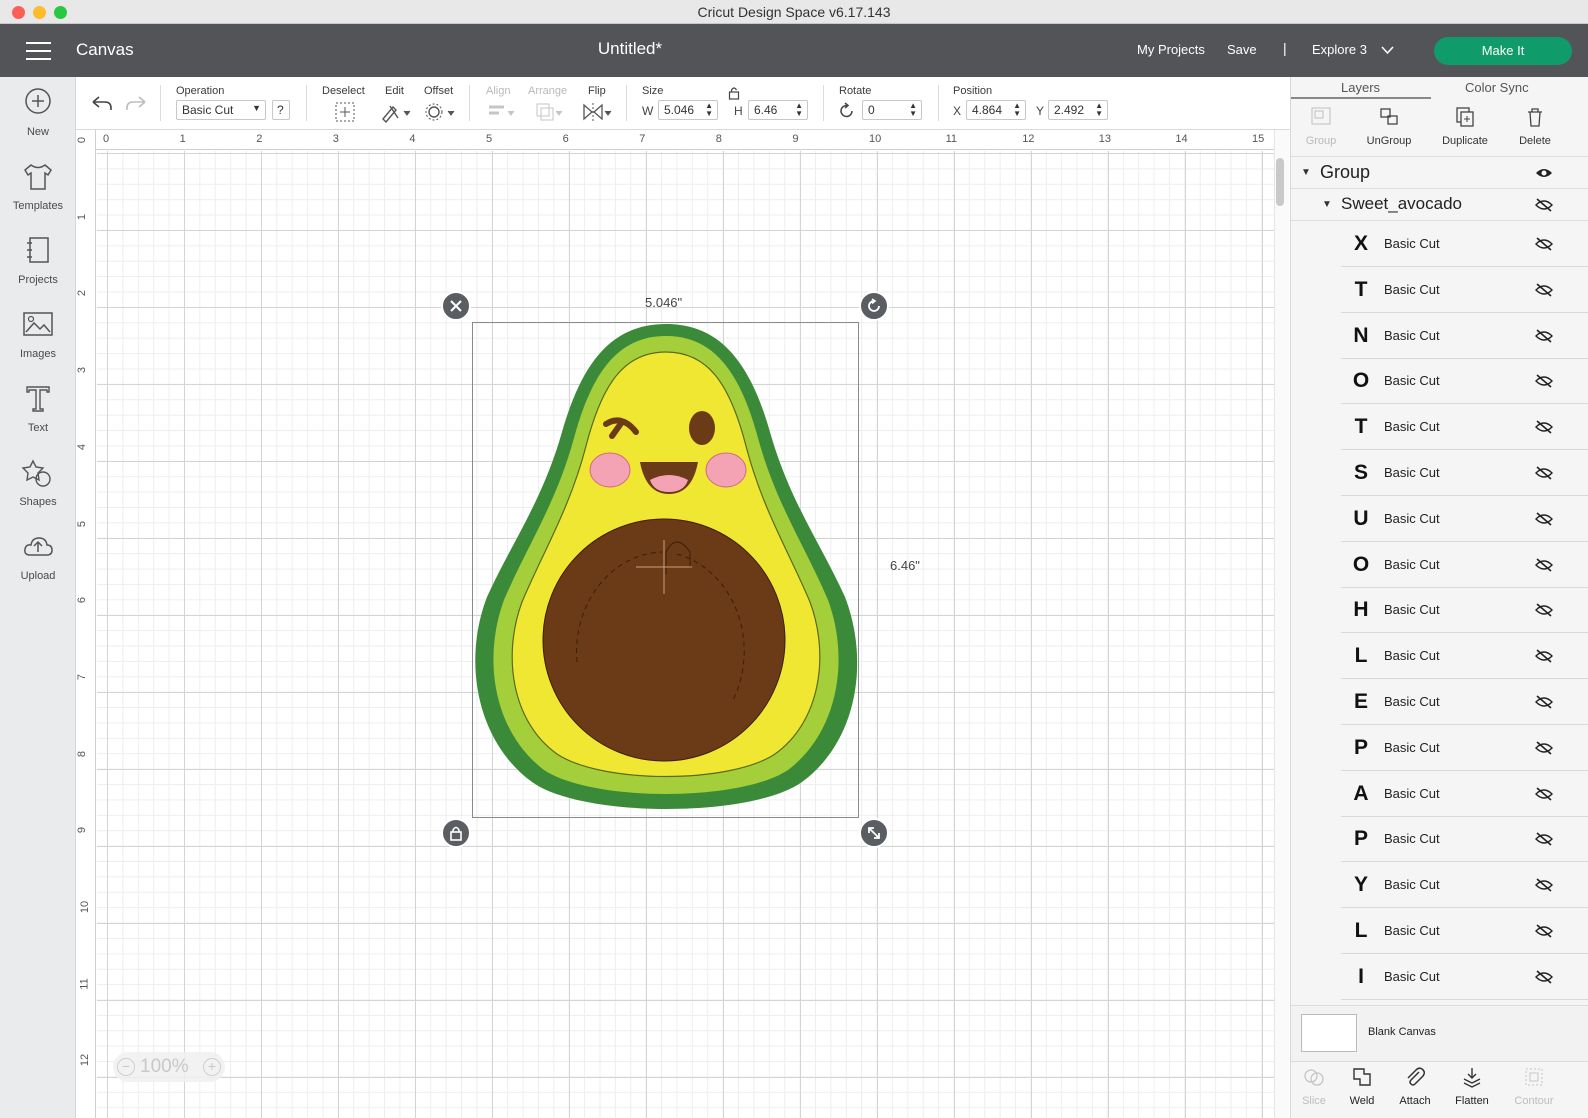  Describe the element at coordinates (1544, 173) in the screenshot. I see `eye-icon` at that location.